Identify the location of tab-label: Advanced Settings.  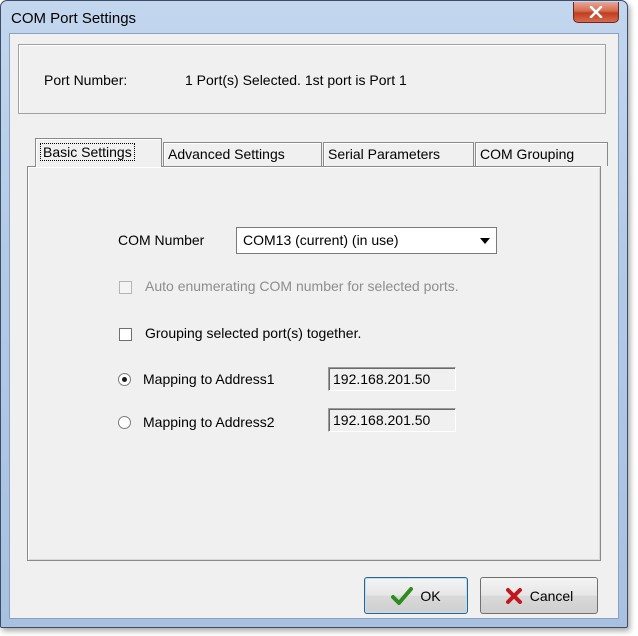
(226, 154).